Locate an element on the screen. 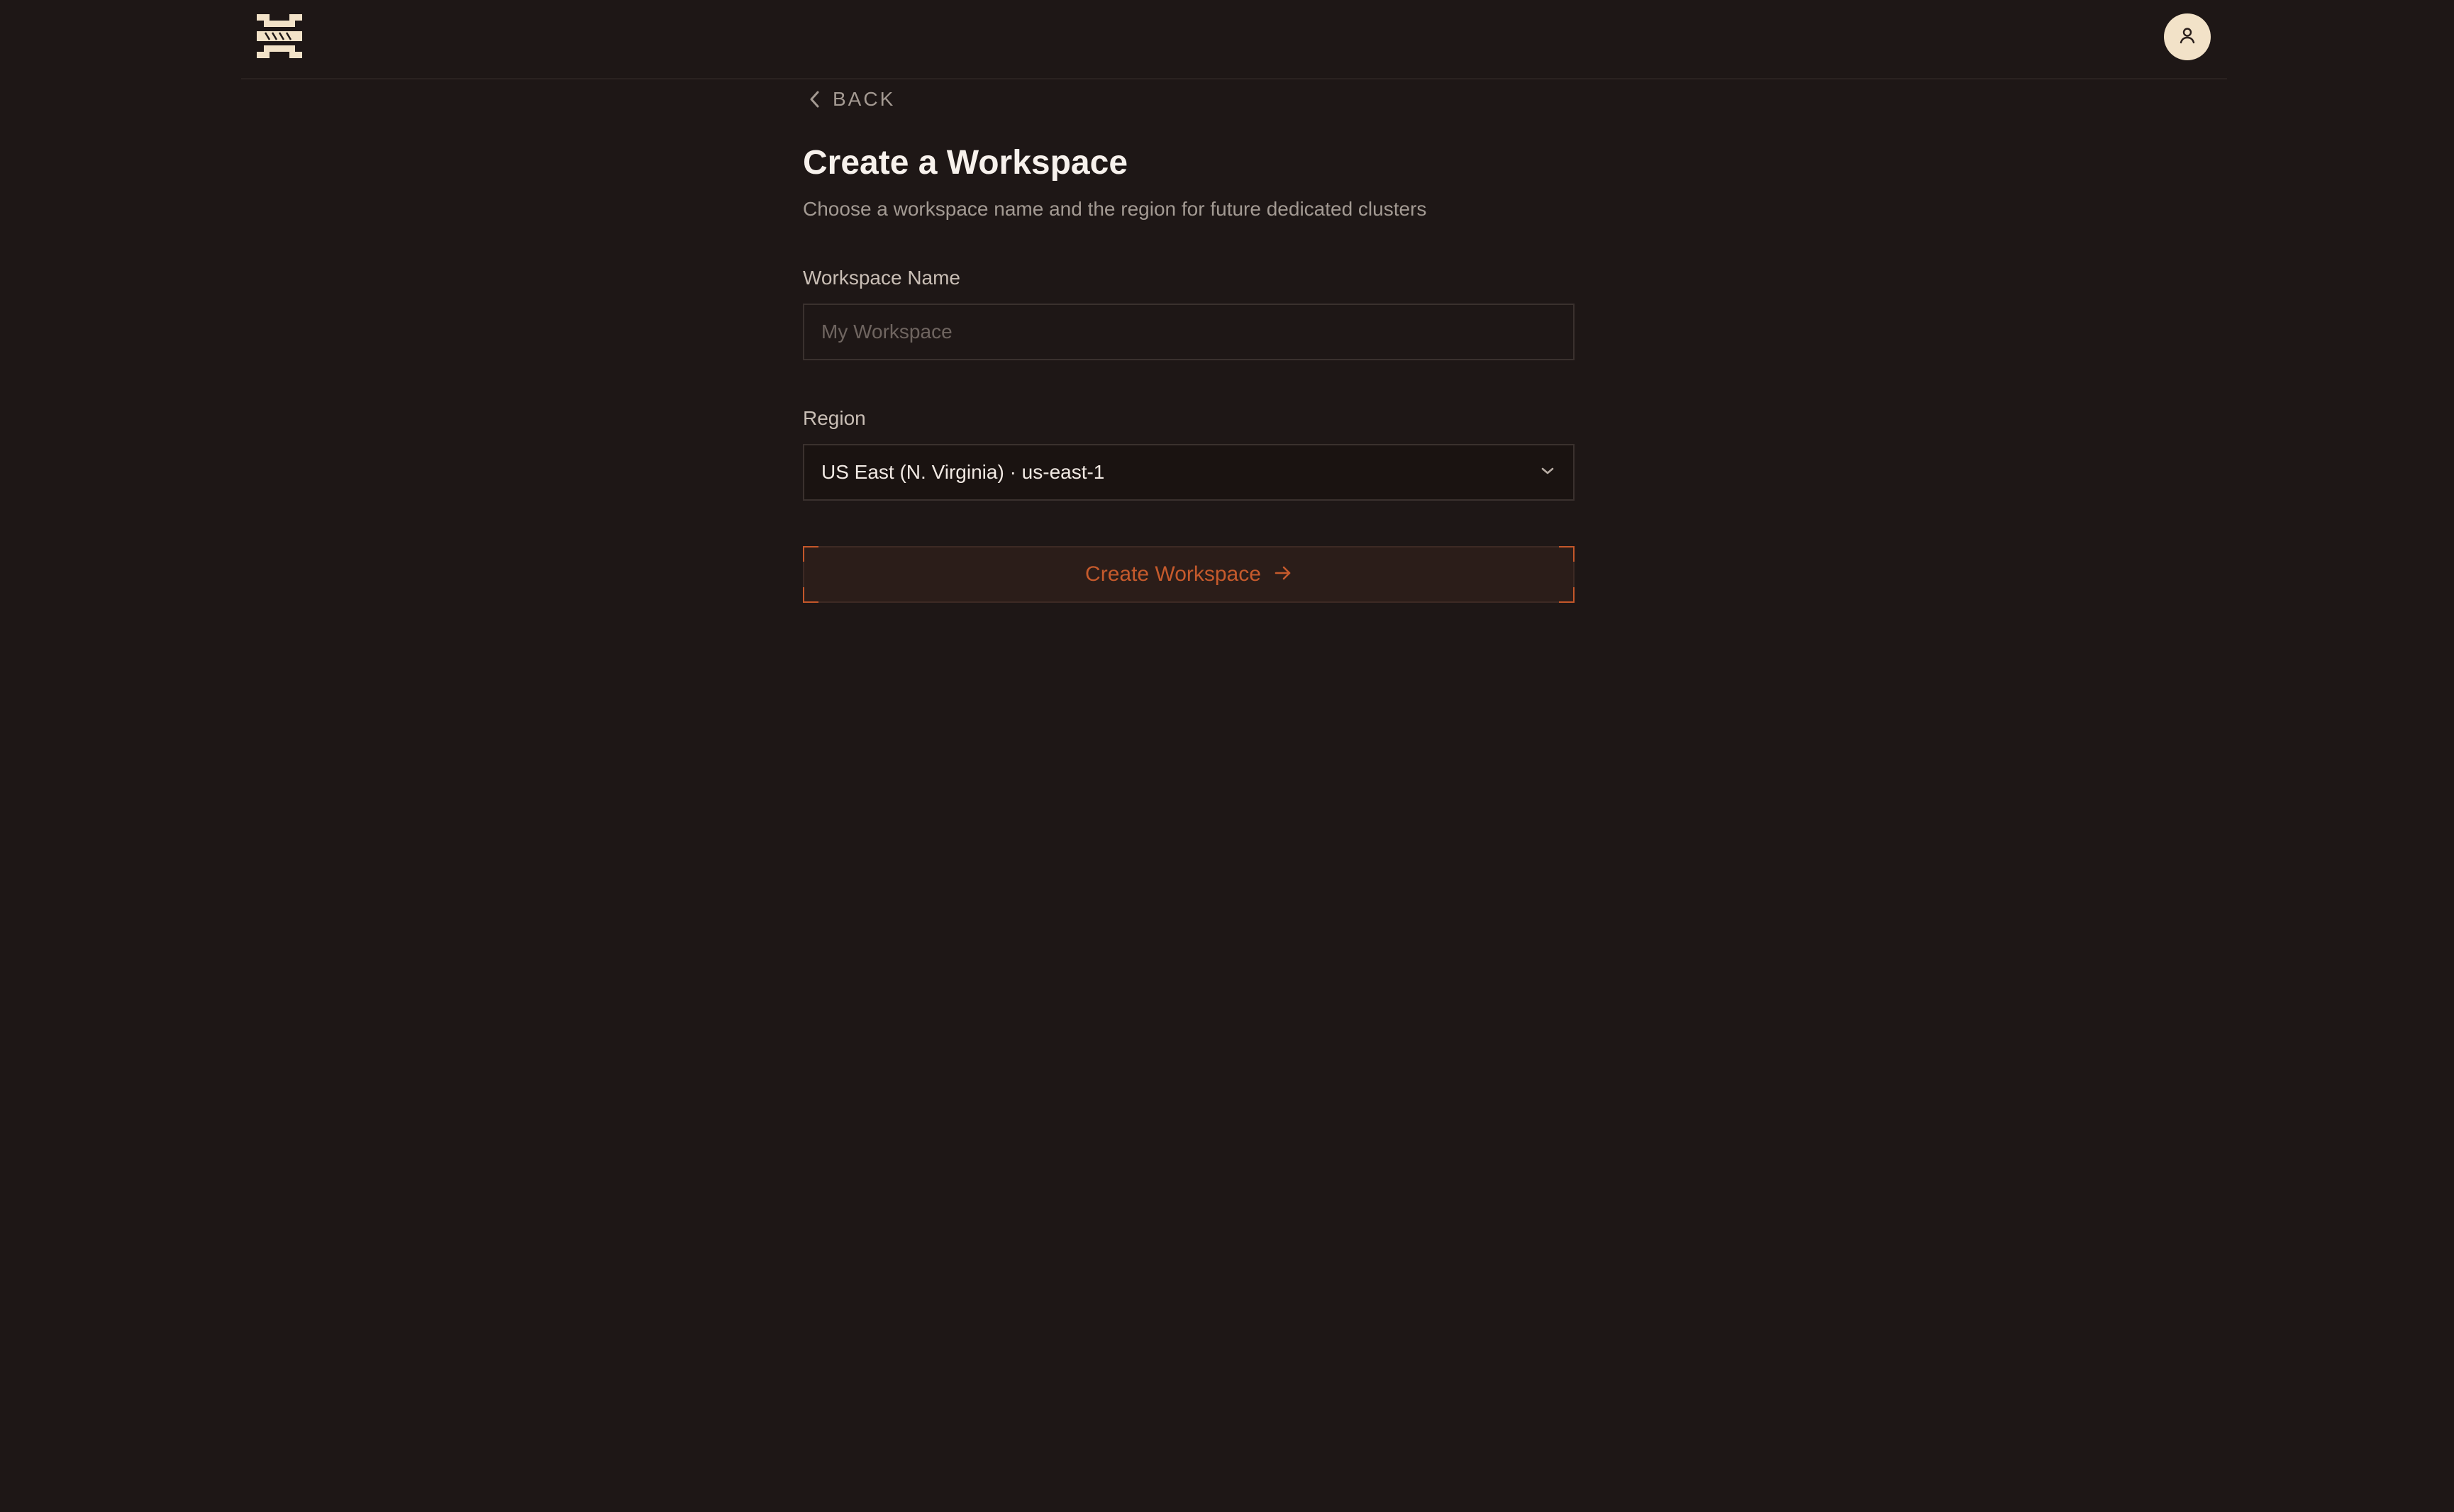 This screenshot has width=2454, height=1512. region-label: Region is located at coordinates (834, 418).